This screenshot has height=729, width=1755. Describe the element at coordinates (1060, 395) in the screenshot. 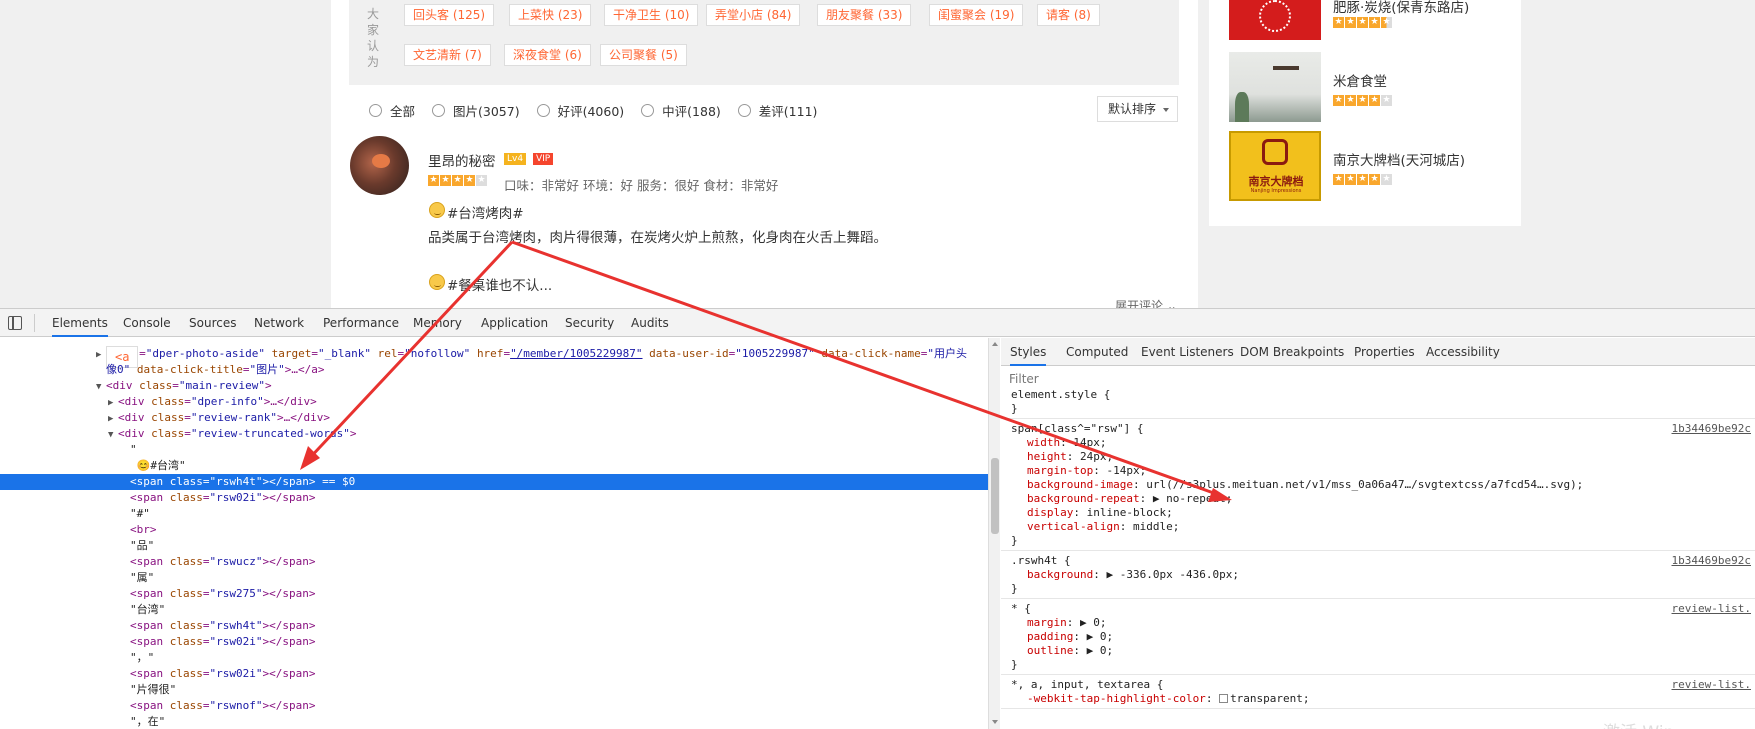

I see `css-selector: element.style {` at that location.